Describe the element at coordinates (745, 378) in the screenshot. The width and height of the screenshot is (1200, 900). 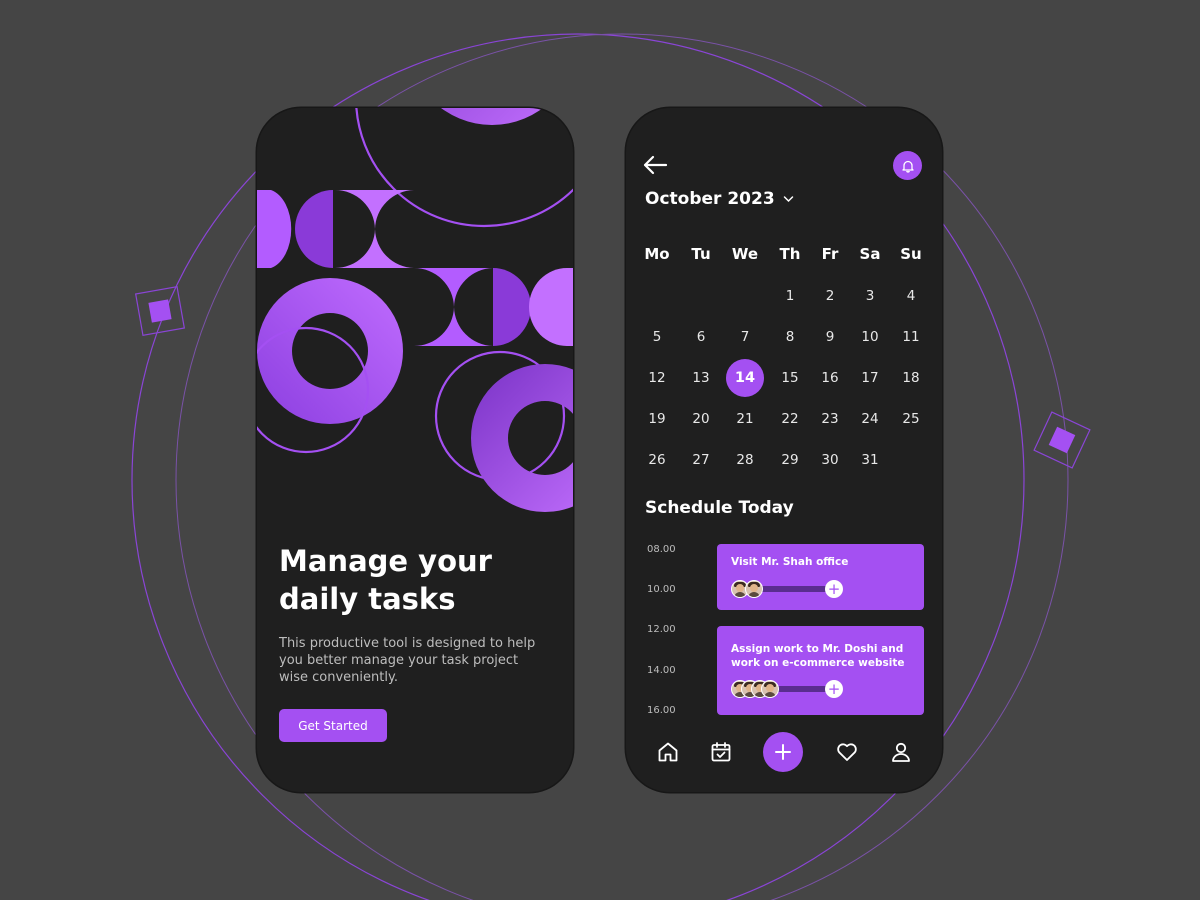
I see `calendar-day-selected: 14` at that location.